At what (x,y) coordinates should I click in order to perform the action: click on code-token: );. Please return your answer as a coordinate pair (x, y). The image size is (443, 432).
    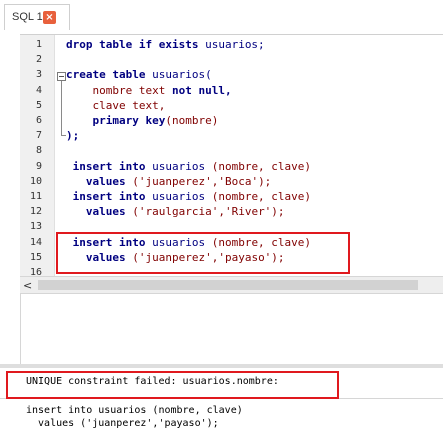
    Looking at the image, I should click on (73, 136).